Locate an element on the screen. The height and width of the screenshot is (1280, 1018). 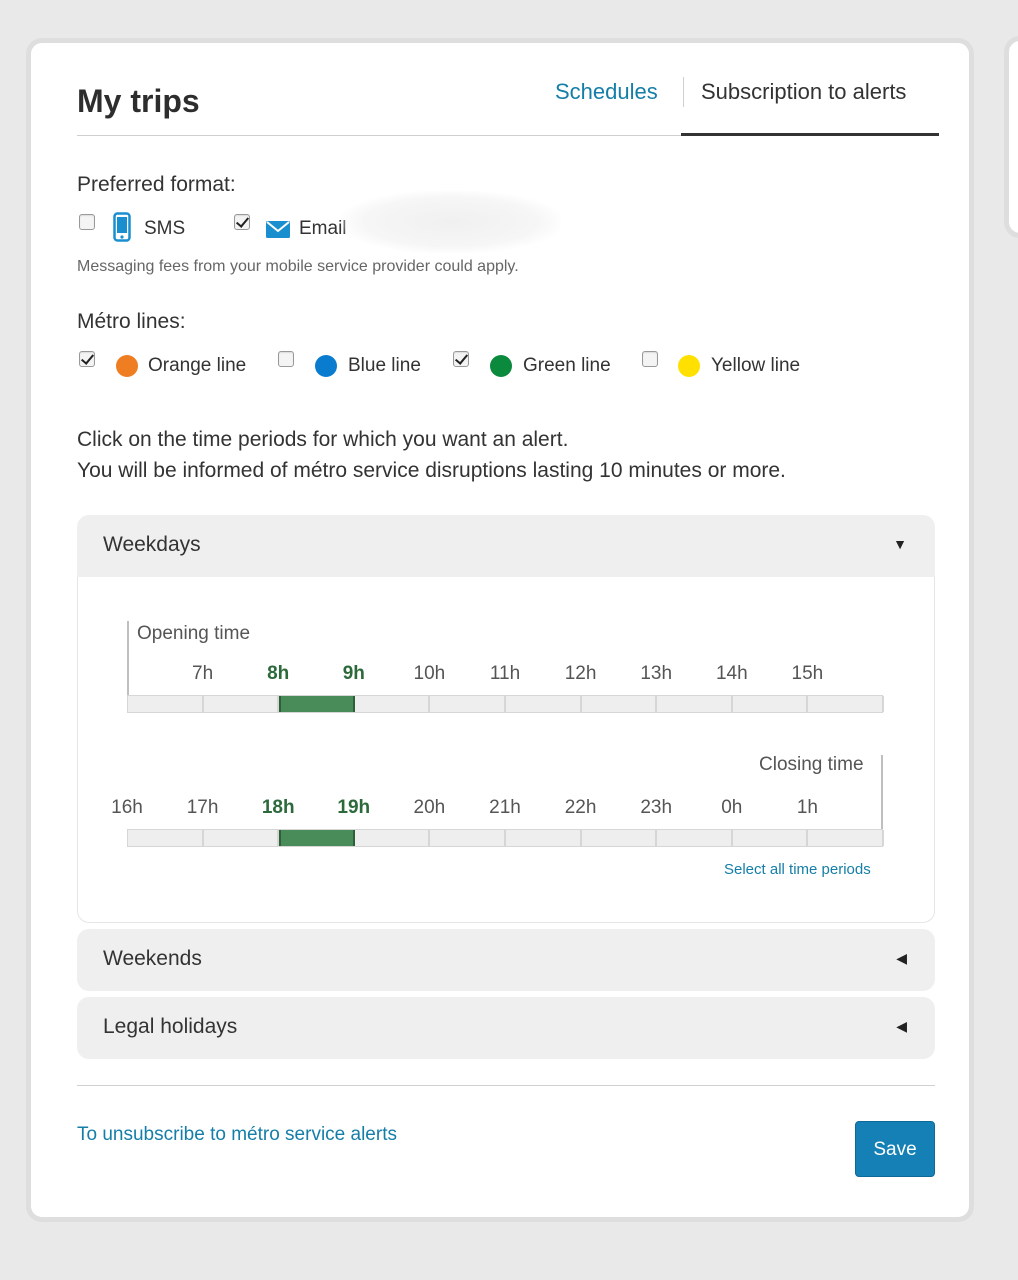
unsubscribe-link: To unsubscribe to métro service alerts is located at coordinates (237, 1135).